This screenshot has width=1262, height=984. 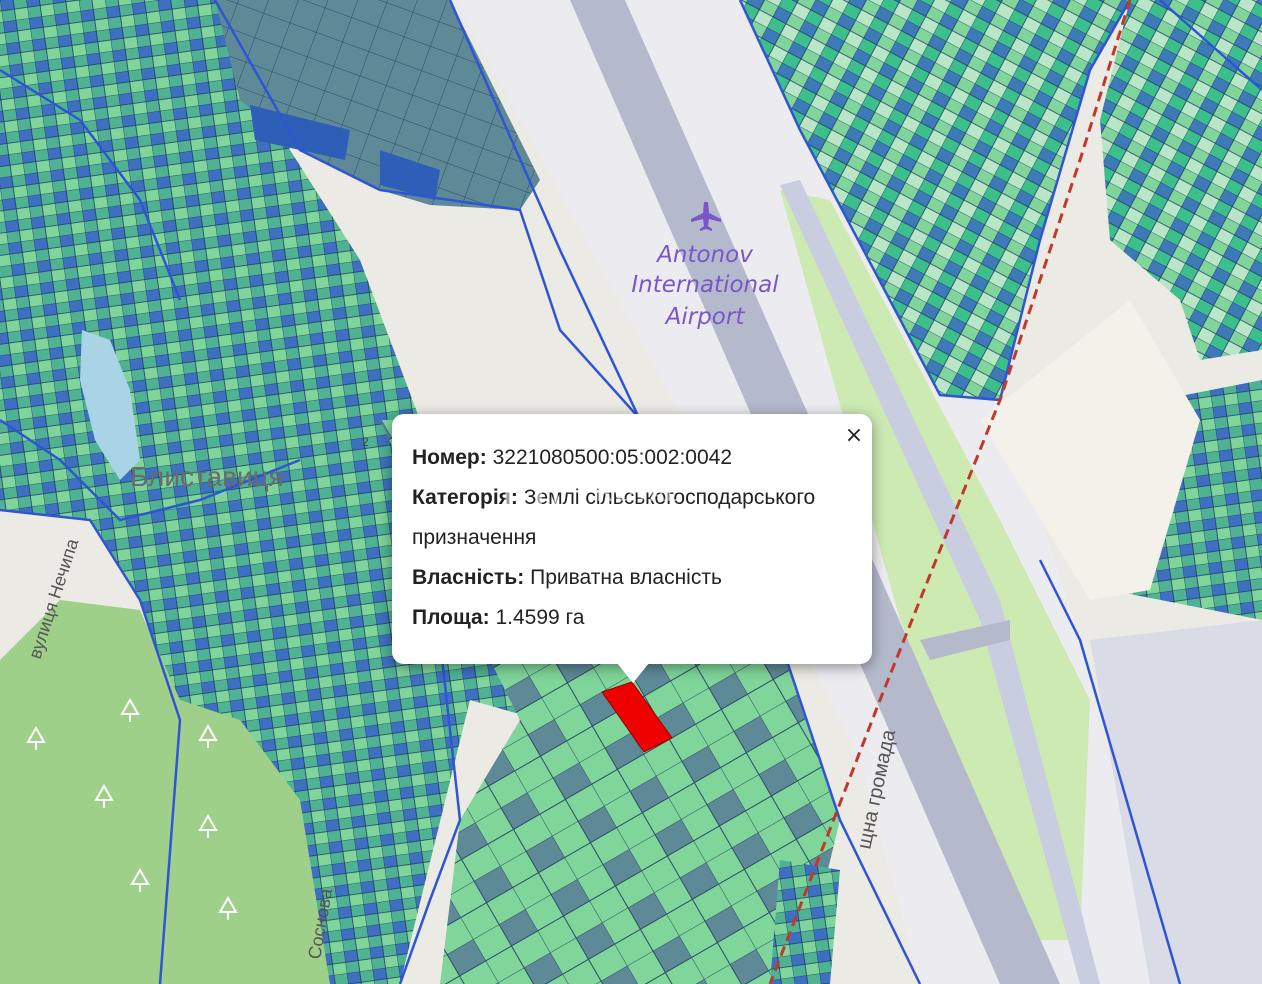 I want to click on ownership-value: Приватна власність, so click(x=626, y=577).